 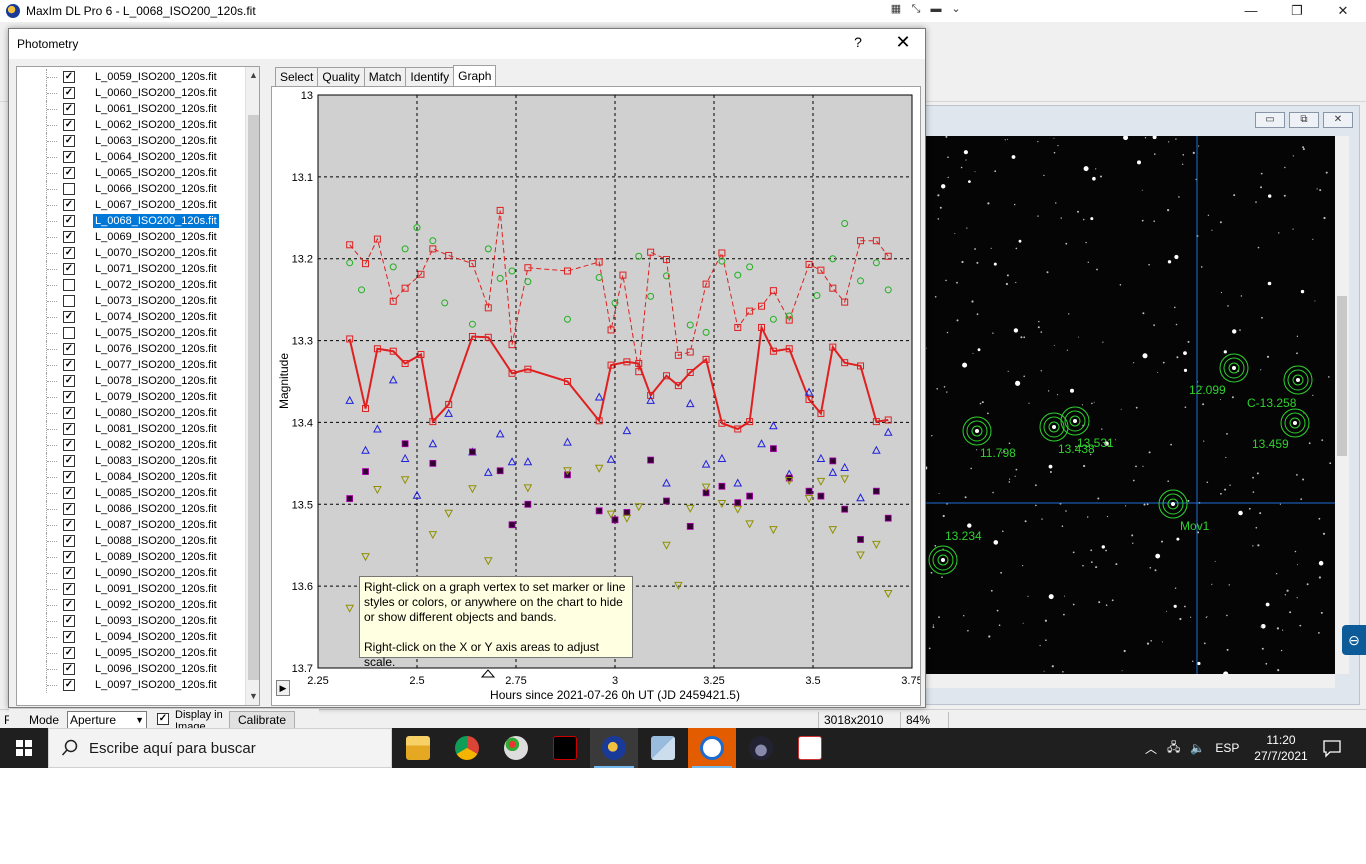 What do you see at coordinates (663, 748) in the screenshot?
I see `taskbar-notepad` at bounding box center [663, 748].